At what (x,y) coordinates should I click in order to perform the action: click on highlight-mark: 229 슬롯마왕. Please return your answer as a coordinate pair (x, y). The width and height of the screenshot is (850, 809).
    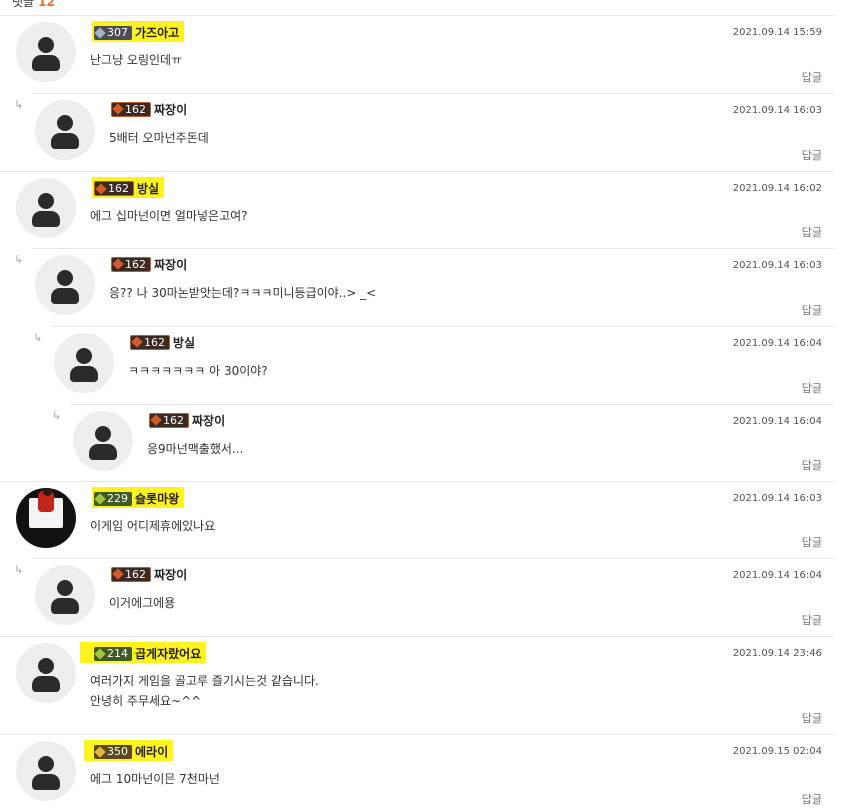
    Looking at the image, I should click on (138, 497).